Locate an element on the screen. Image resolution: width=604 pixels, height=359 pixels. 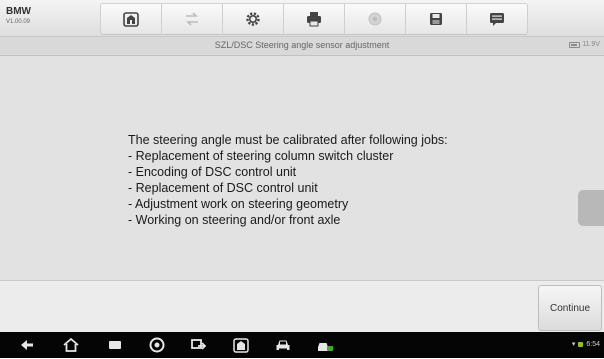
car-icon is located at coordinates (283, 345).